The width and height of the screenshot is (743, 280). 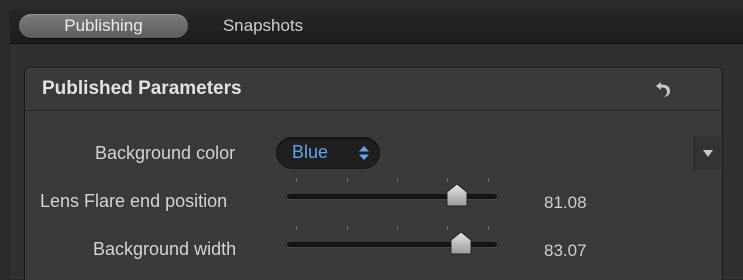 I want to click on background-width-label: Background width, so click(x=165, y=249).